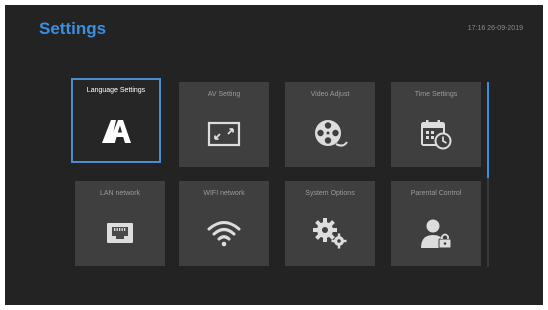  I want to click on gears-icon, so click(330, 233).